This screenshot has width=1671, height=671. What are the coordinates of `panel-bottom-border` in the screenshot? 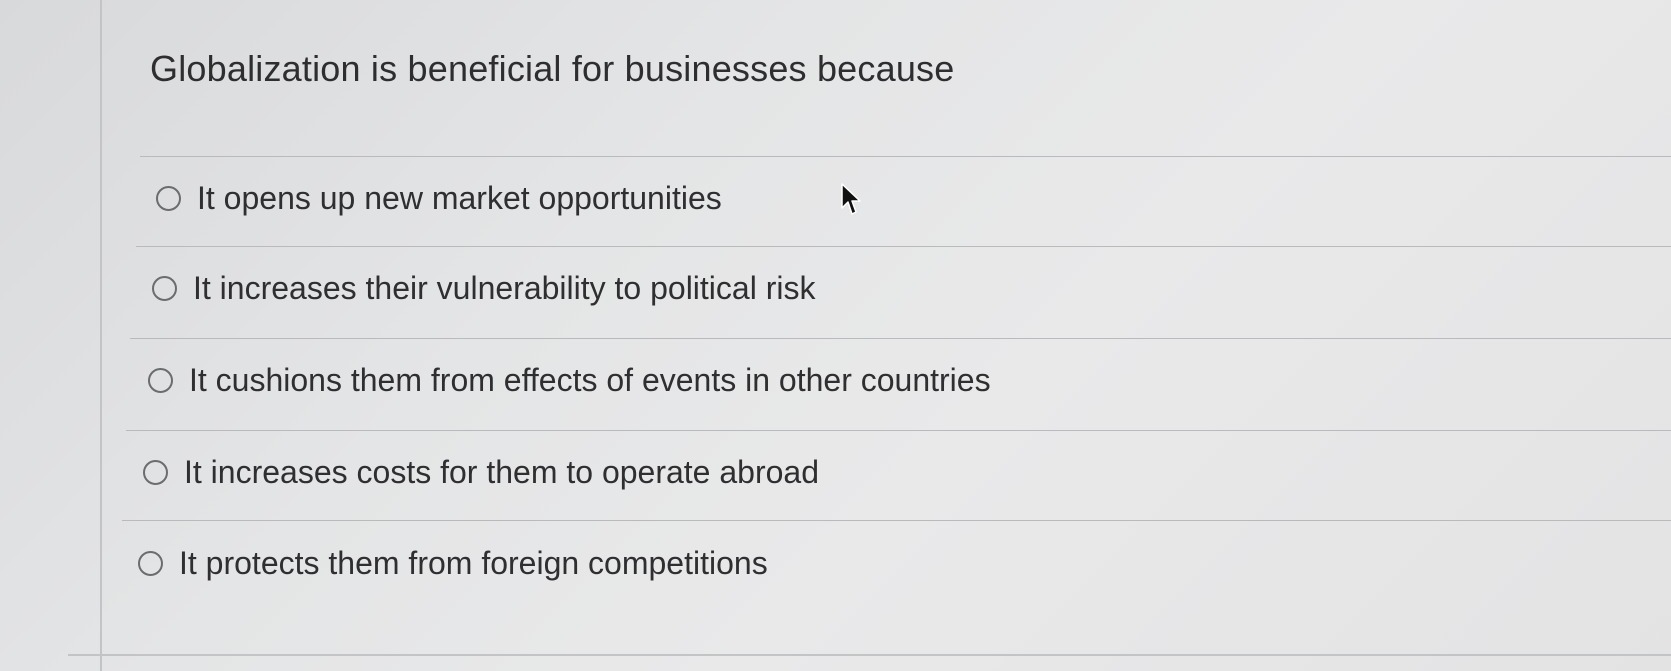 It's located at (869, 655).